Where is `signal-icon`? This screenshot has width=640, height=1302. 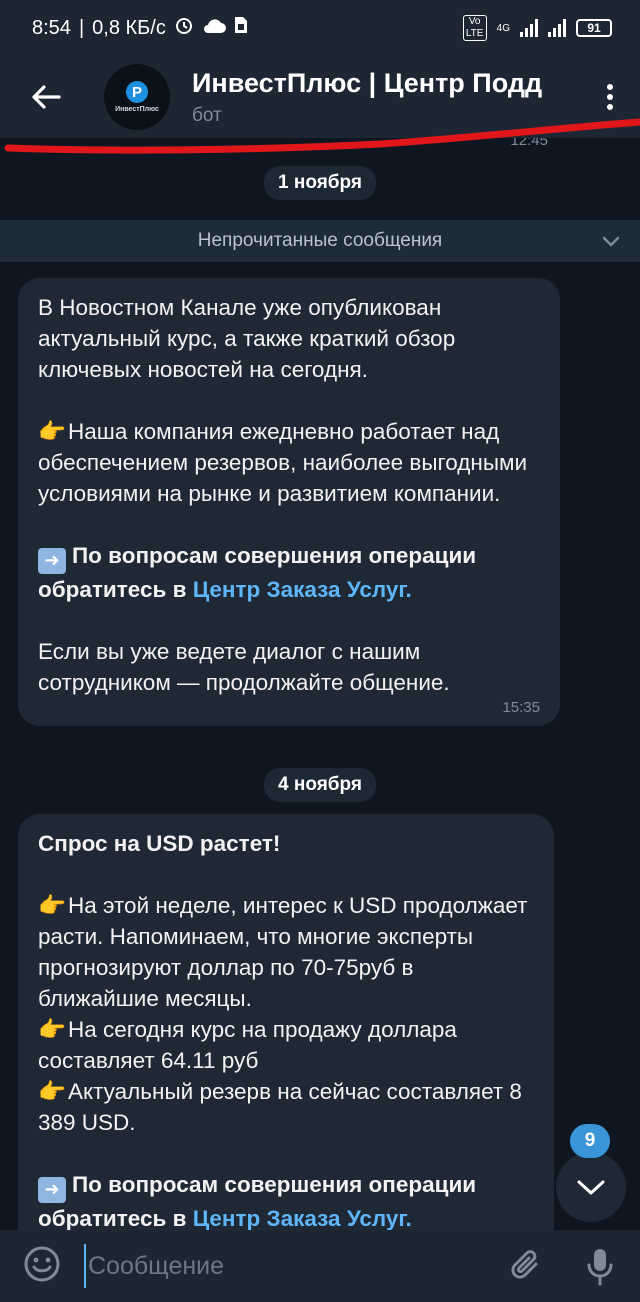
signal-icon is located at coordinates (529, 28).